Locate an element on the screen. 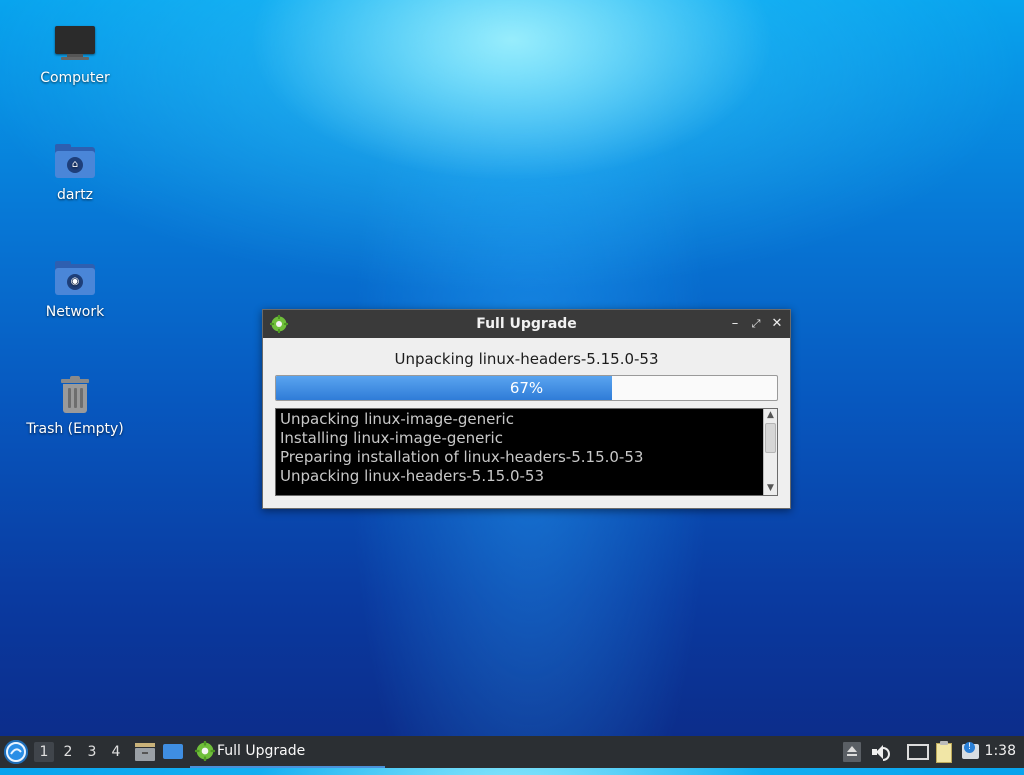  log-line: Unpacking linux-headers-5.15.0-53 is located at coordinates (412, 476).